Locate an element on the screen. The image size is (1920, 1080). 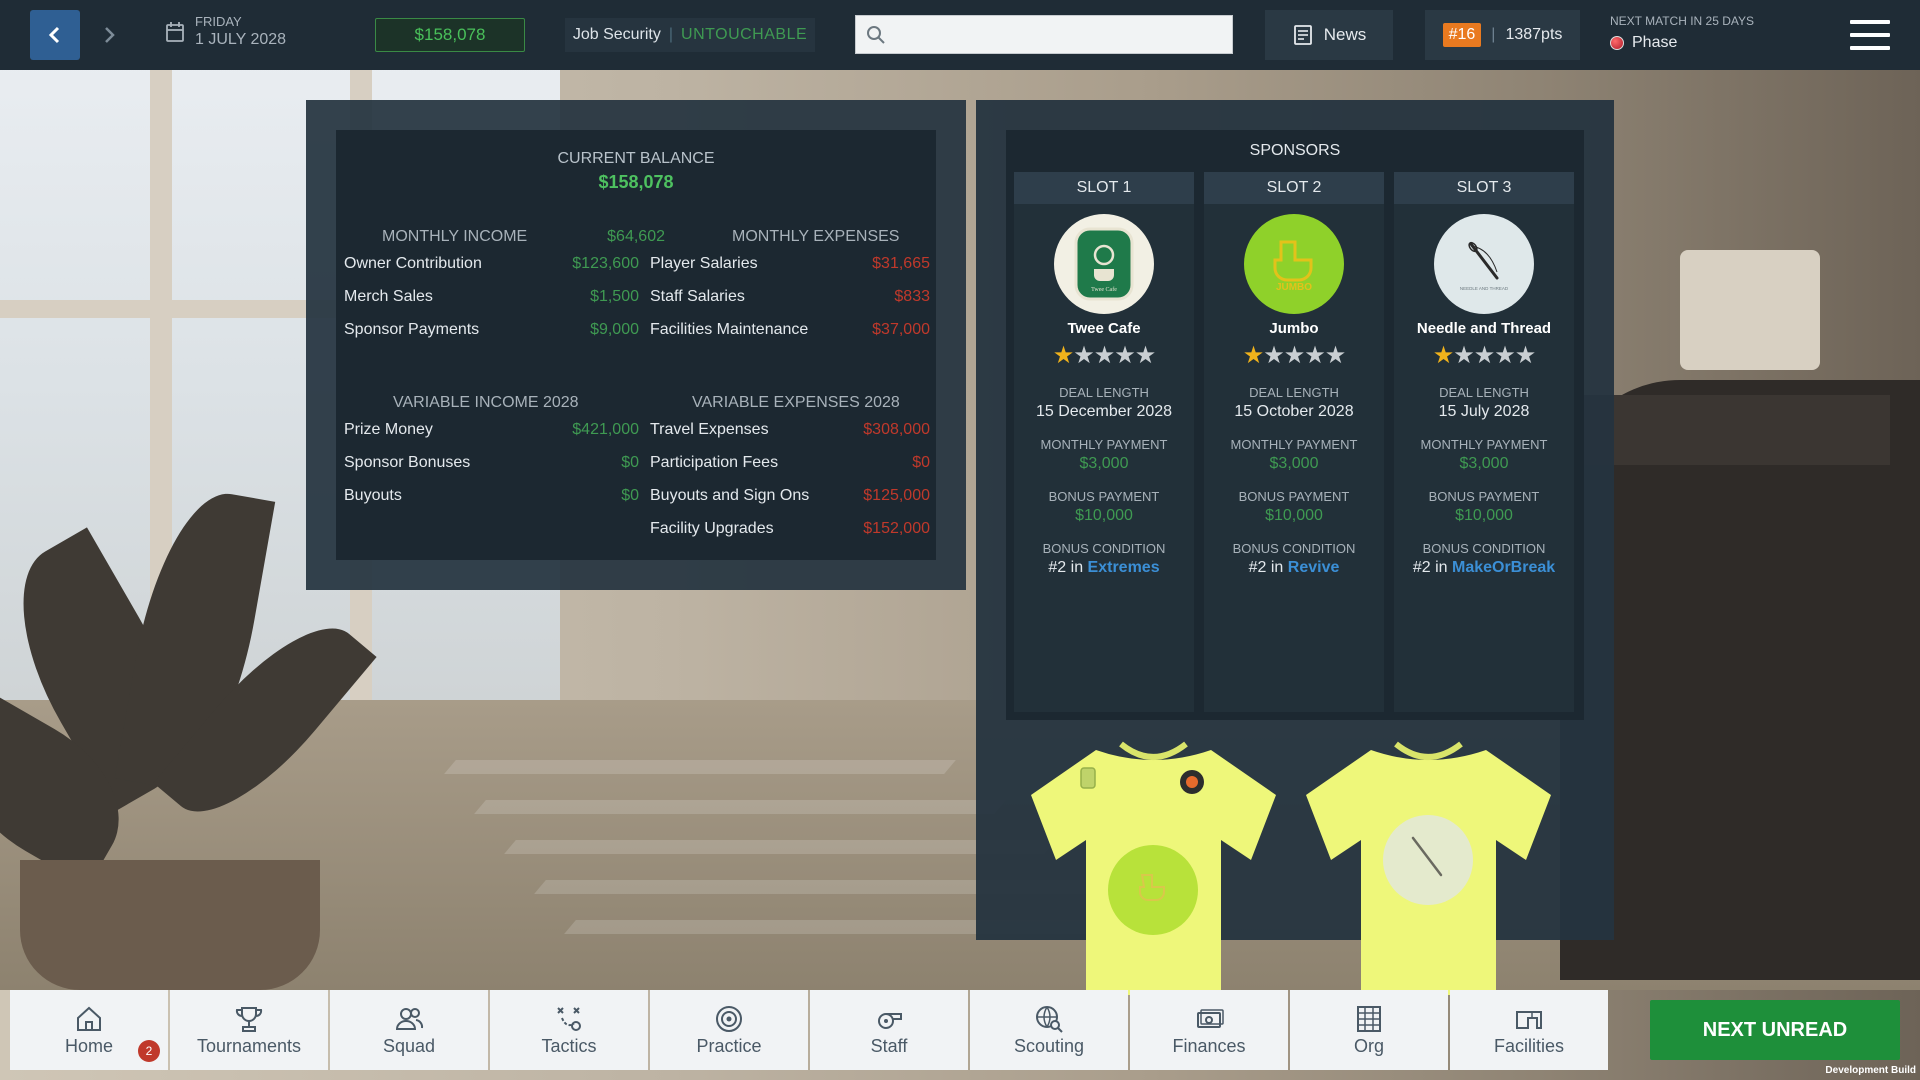
income-name: Buyouts is located at coordinates (373, 495).